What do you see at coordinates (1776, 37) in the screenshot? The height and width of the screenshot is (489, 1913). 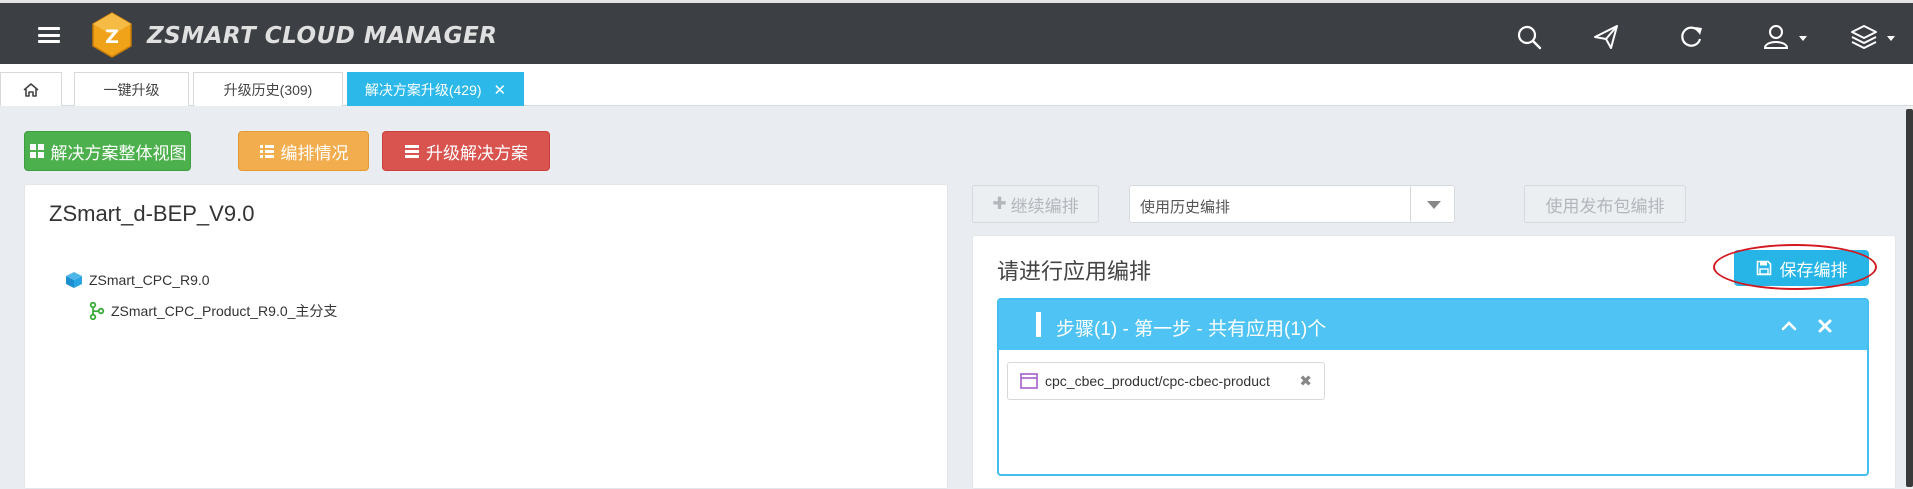 I see `user-icon` at bounding box center [1776, 37].